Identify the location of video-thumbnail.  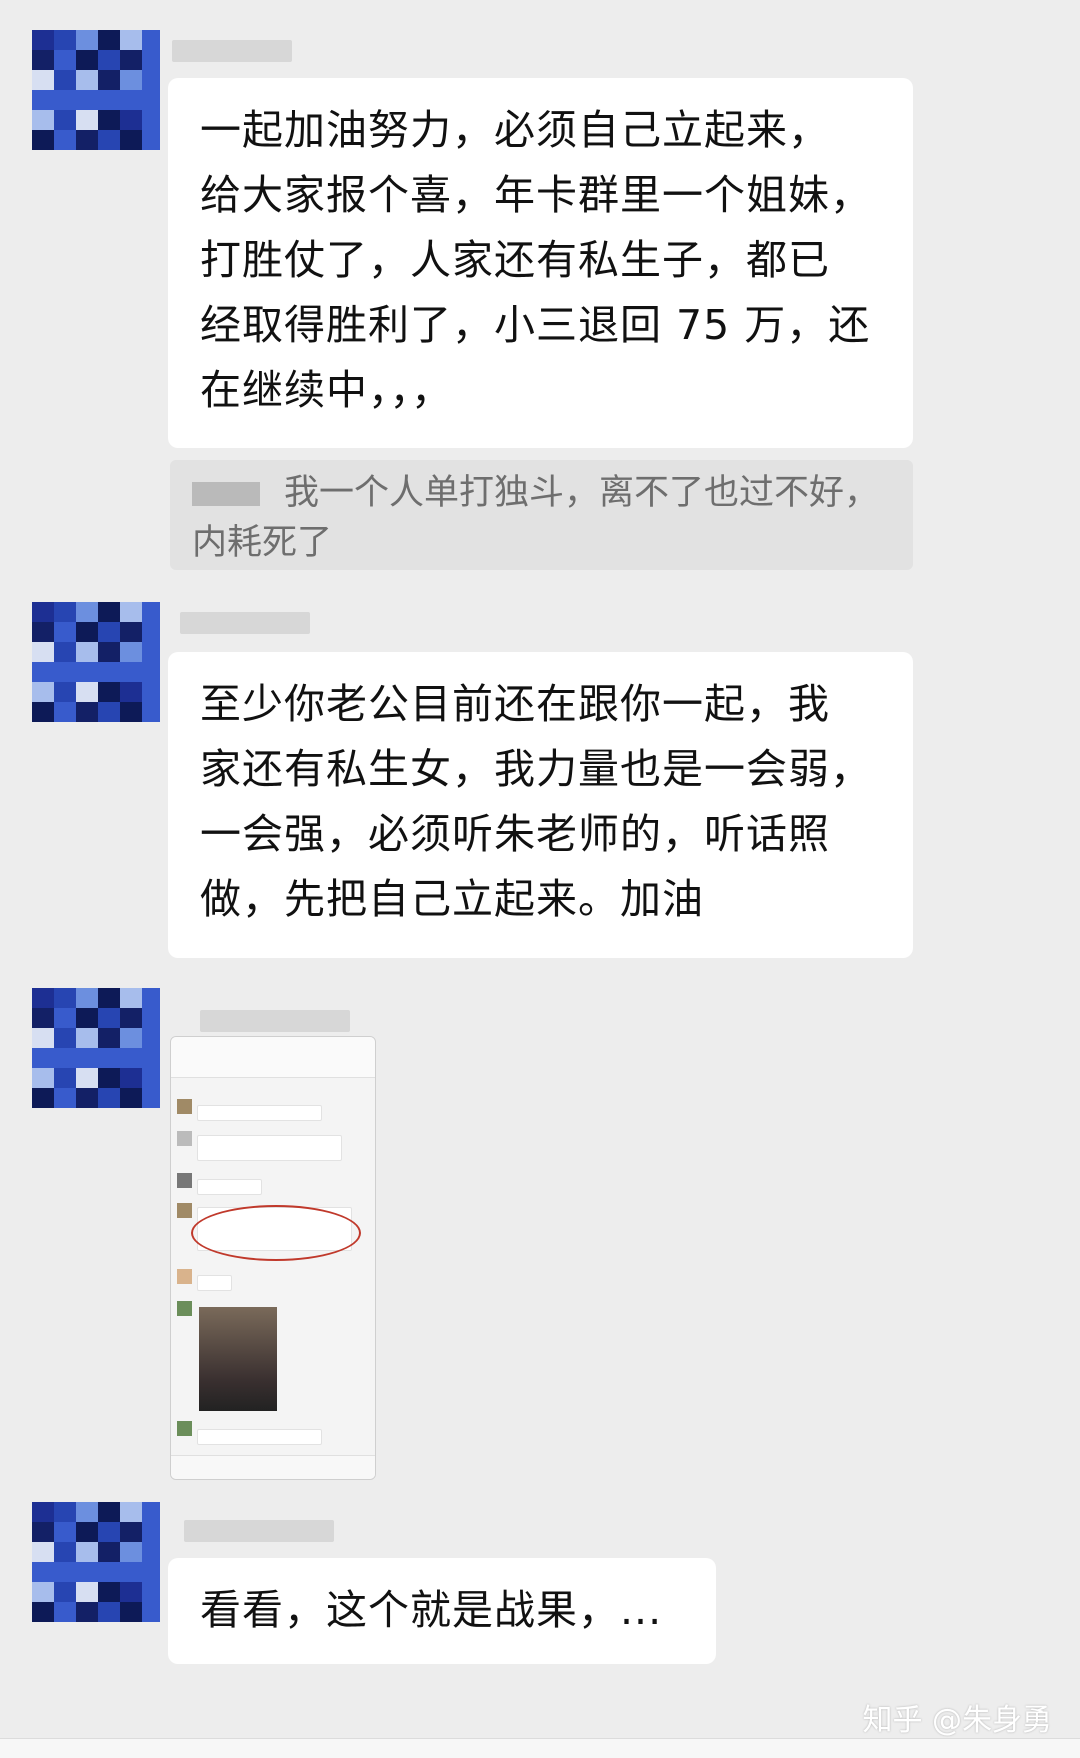
(238, 1359).